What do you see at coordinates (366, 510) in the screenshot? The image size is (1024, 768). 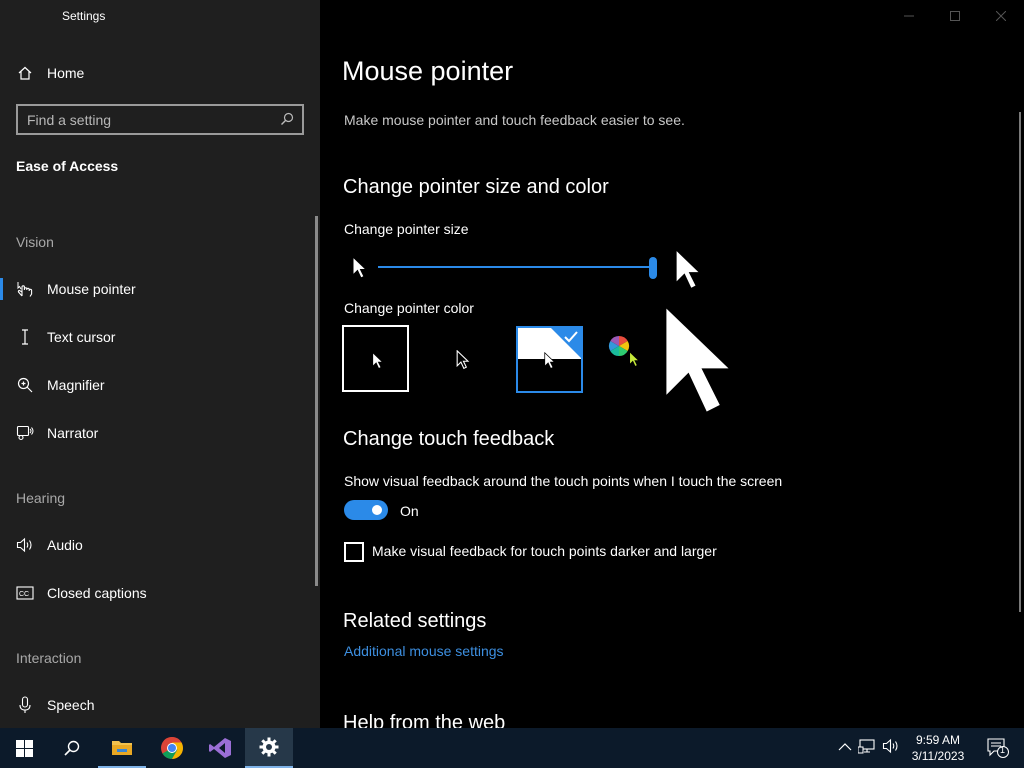 I see `touch-feedback-toggle` at bounding box center [366, 510].